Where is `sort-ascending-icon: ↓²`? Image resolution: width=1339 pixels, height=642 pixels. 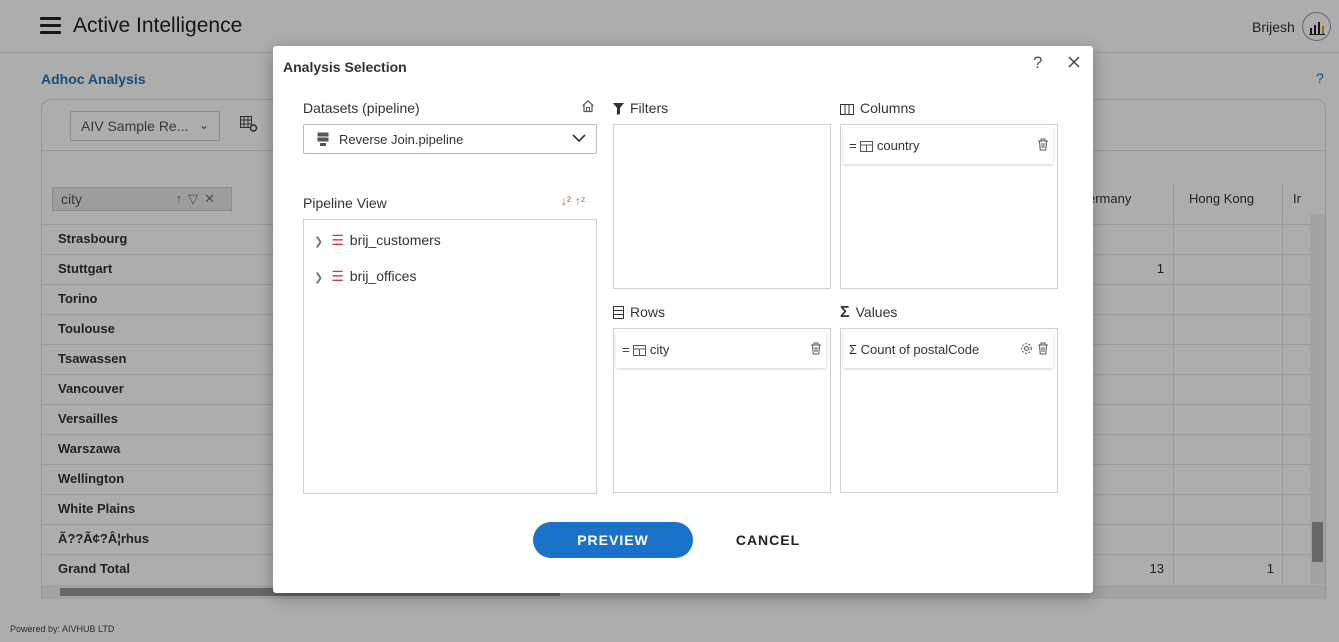
sort-ascending-icon: ↓² is located at coordinates (566, 201).